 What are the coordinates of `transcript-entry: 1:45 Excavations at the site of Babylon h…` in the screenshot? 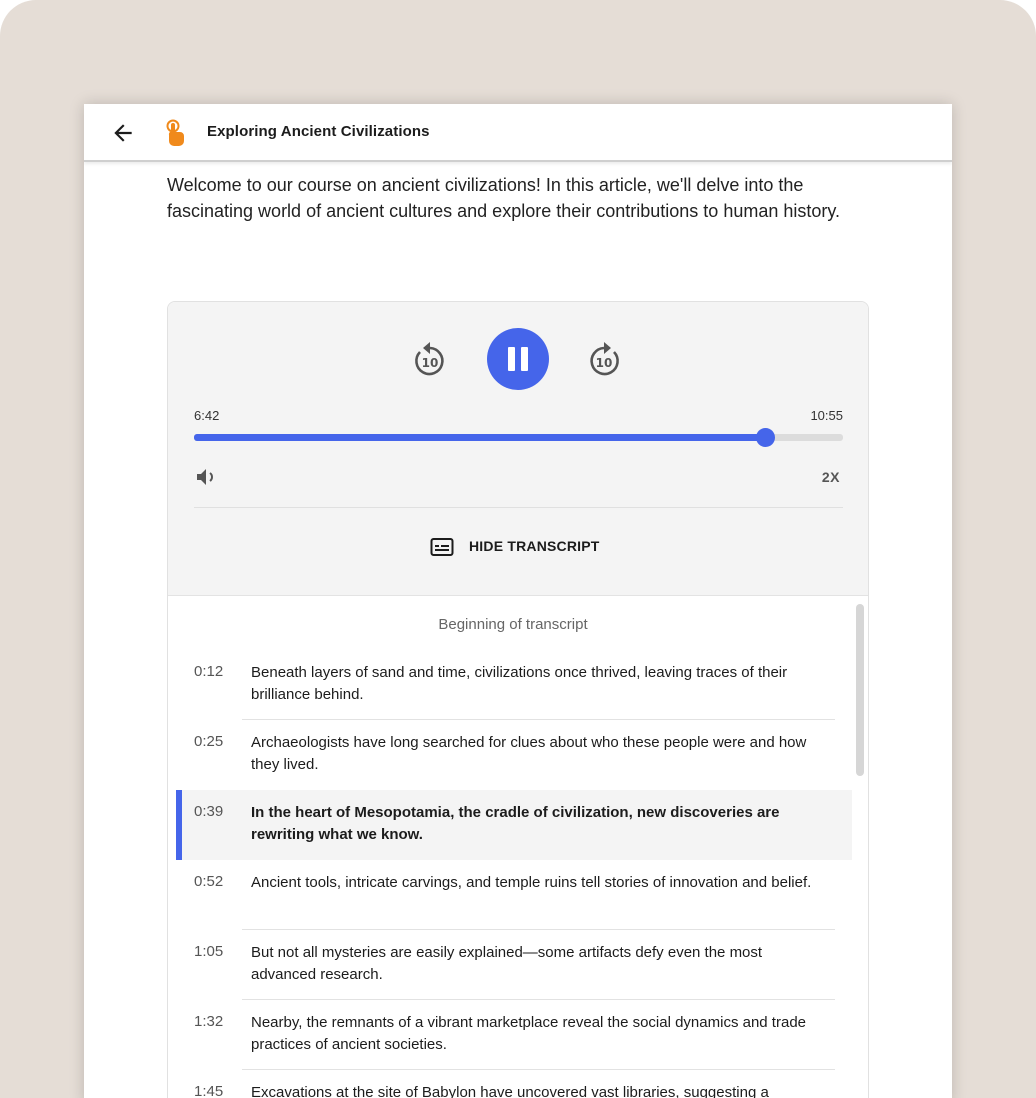 It's located at (514, 1084).